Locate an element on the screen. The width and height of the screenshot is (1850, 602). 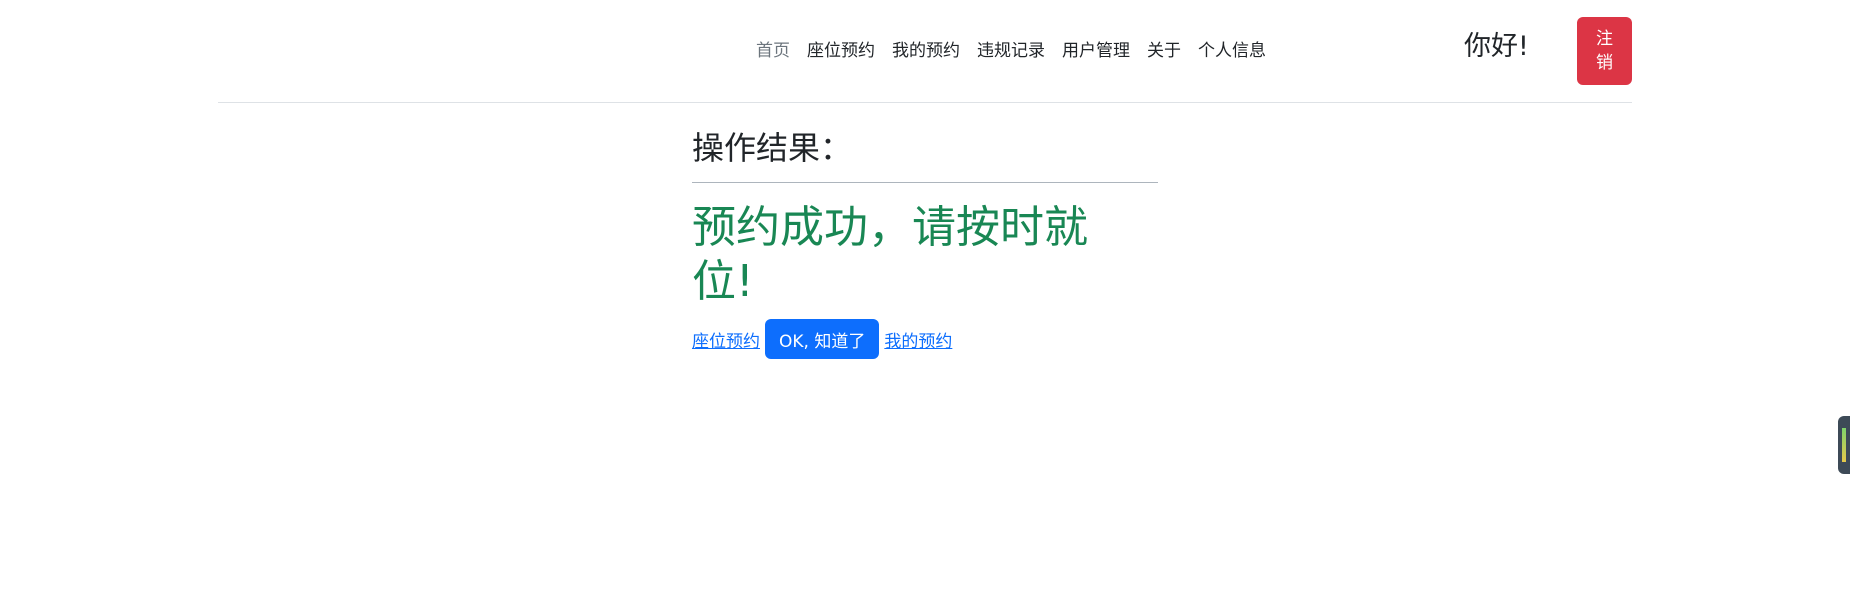
ok-button: OK, 知道了 is located at coordinates (822, 339).